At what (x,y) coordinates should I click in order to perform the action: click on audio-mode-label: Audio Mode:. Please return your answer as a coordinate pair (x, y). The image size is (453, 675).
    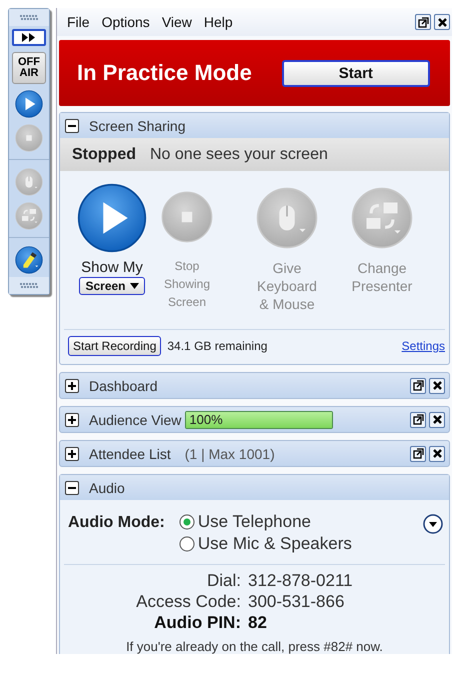
    Looking at the image, I should click on (116, 522).